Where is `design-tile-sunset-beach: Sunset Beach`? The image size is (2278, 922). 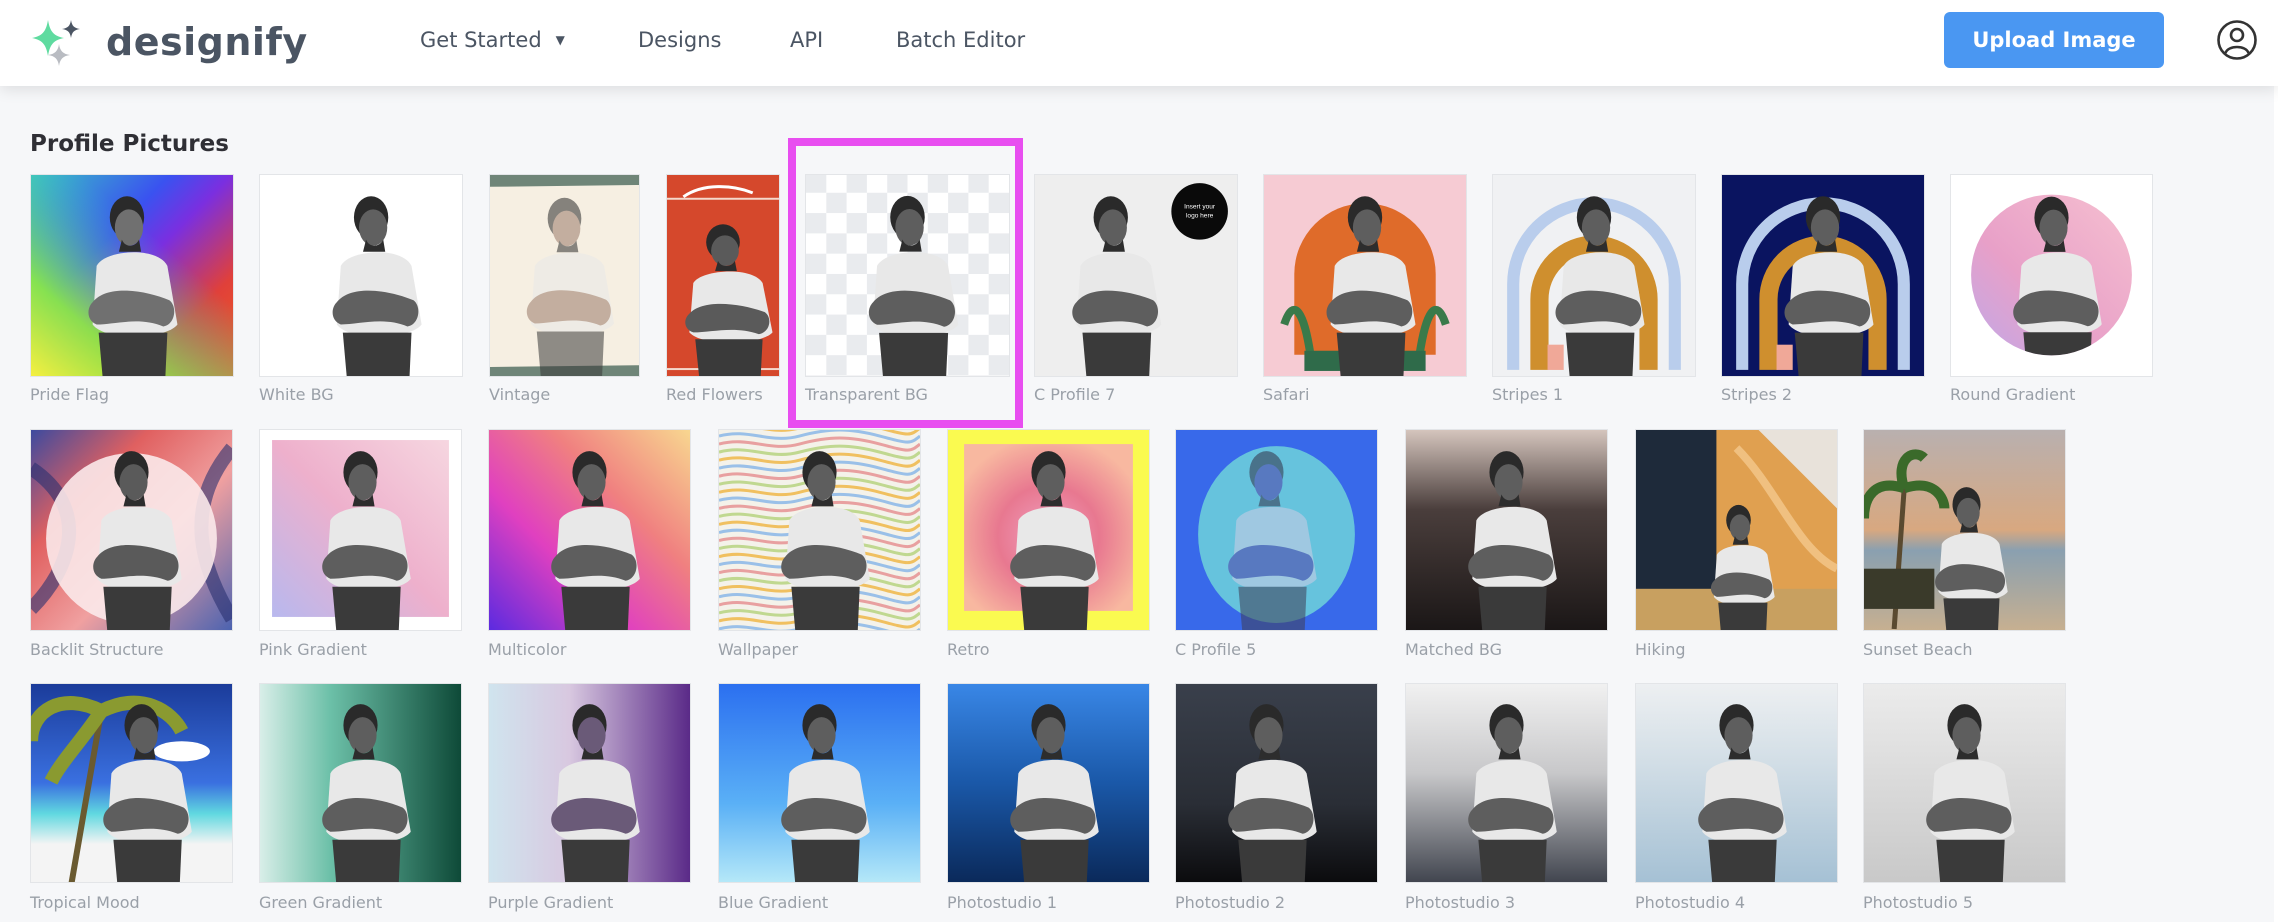 design-tile-sunset-beach: Sunset Beach is located at coordinates (1964, 545).